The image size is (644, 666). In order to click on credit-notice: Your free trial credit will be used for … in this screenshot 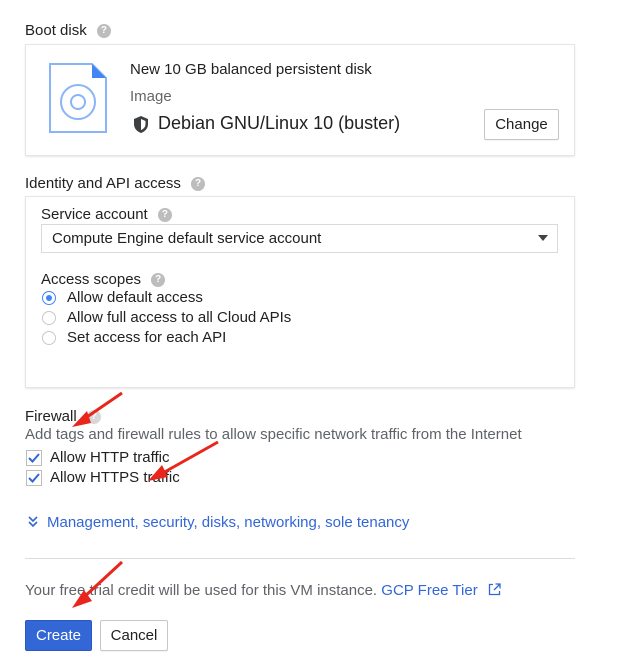, I will do `click(263, 590)`.